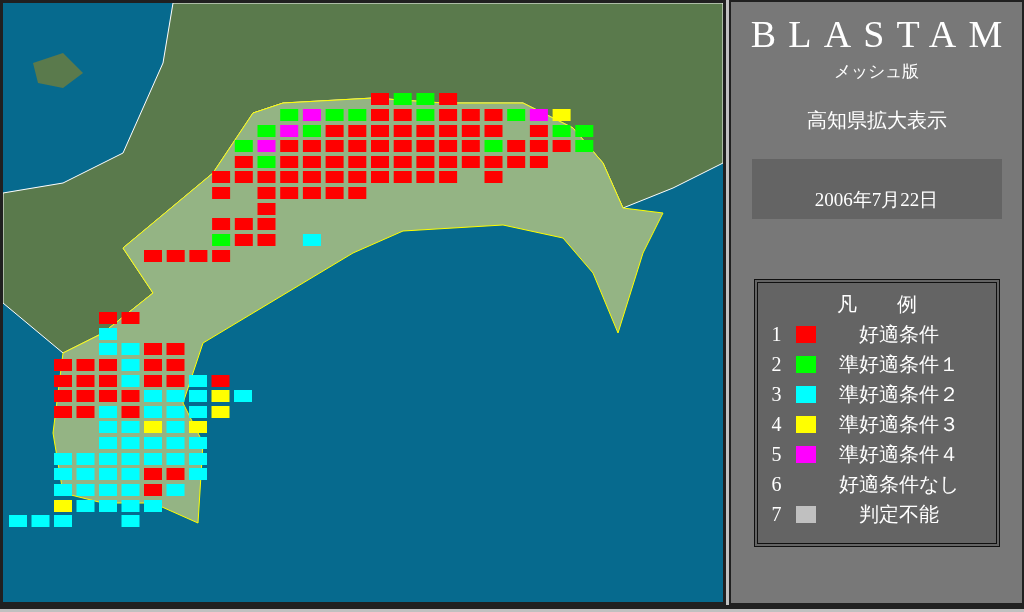  Describe the element at coordinates (777, 484) in the screenshot. I see `legend-number: 6` at that location.